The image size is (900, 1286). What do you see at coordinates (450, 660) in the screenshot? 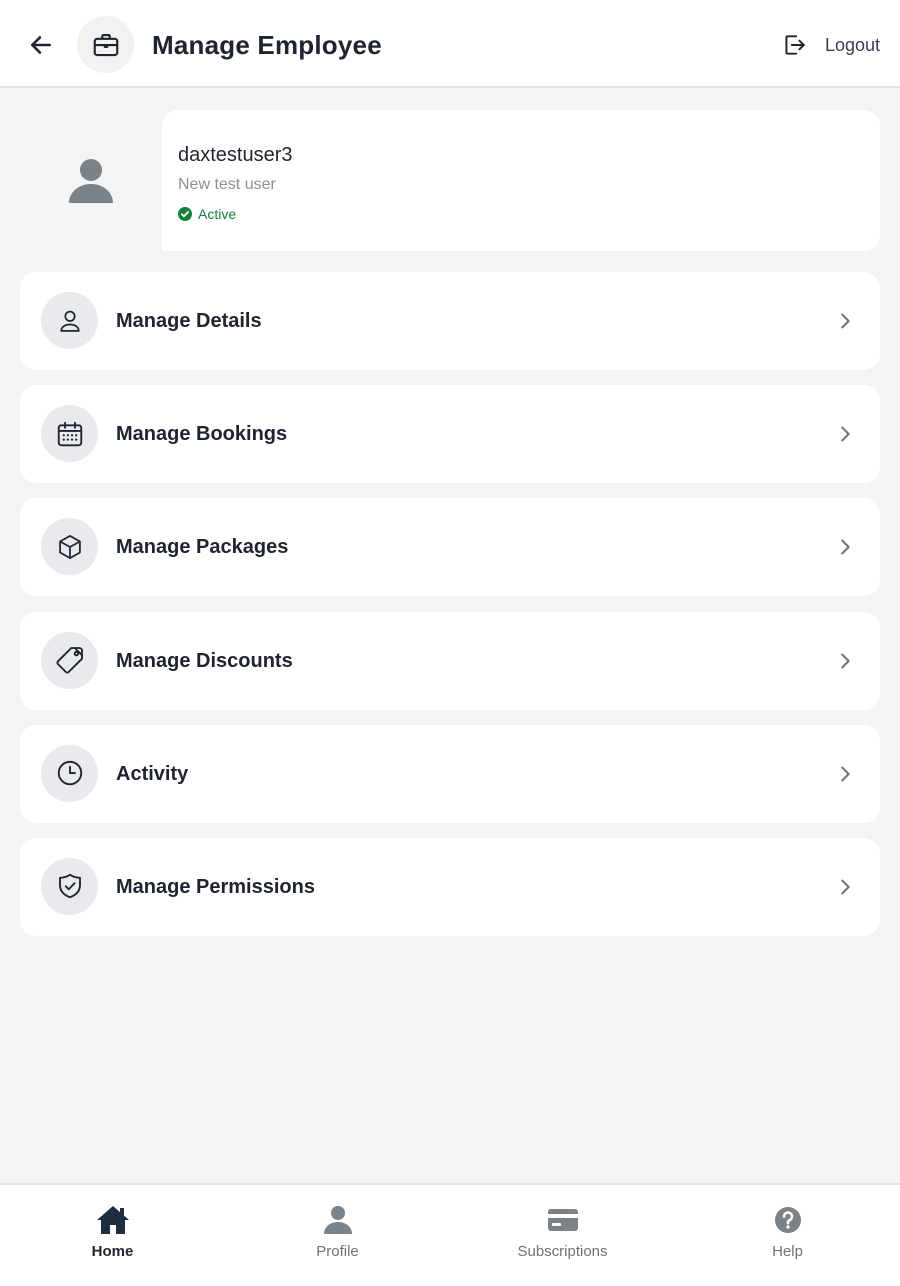
I see `menu-item-manage-discounts: Manage Discounts` at bounding box center [450, 660].